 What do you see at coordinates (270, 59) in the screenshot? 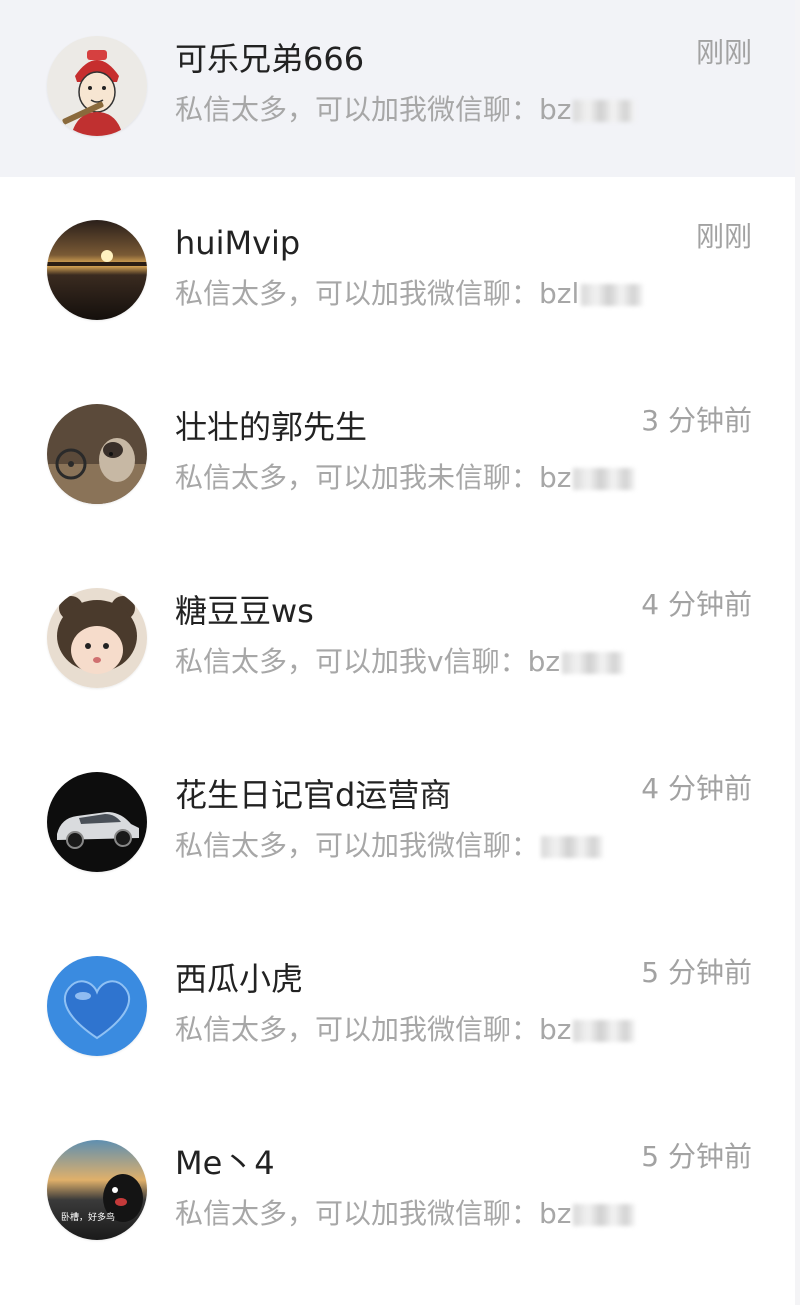
I see `contact-name: 可乐兄弟666` at bounding box center [270, 59].